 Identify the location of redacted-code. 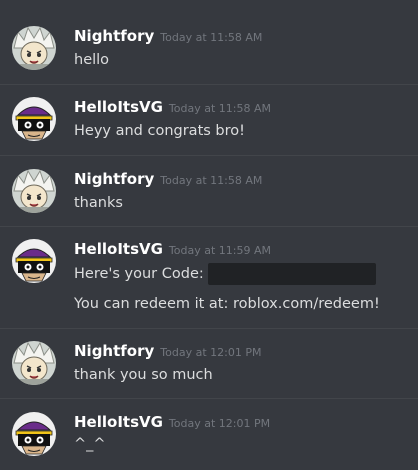
(291, 274).